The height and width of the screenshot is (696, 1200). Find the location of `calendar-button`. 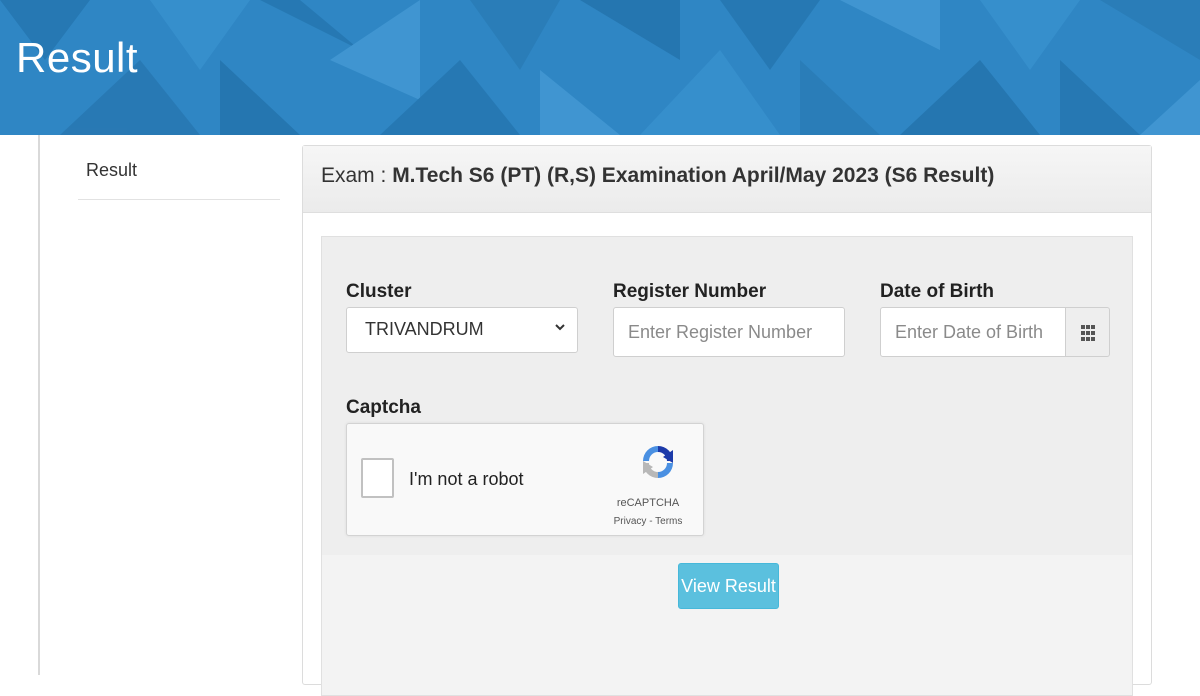

calendar-button is located at coordinates (1088, 332).